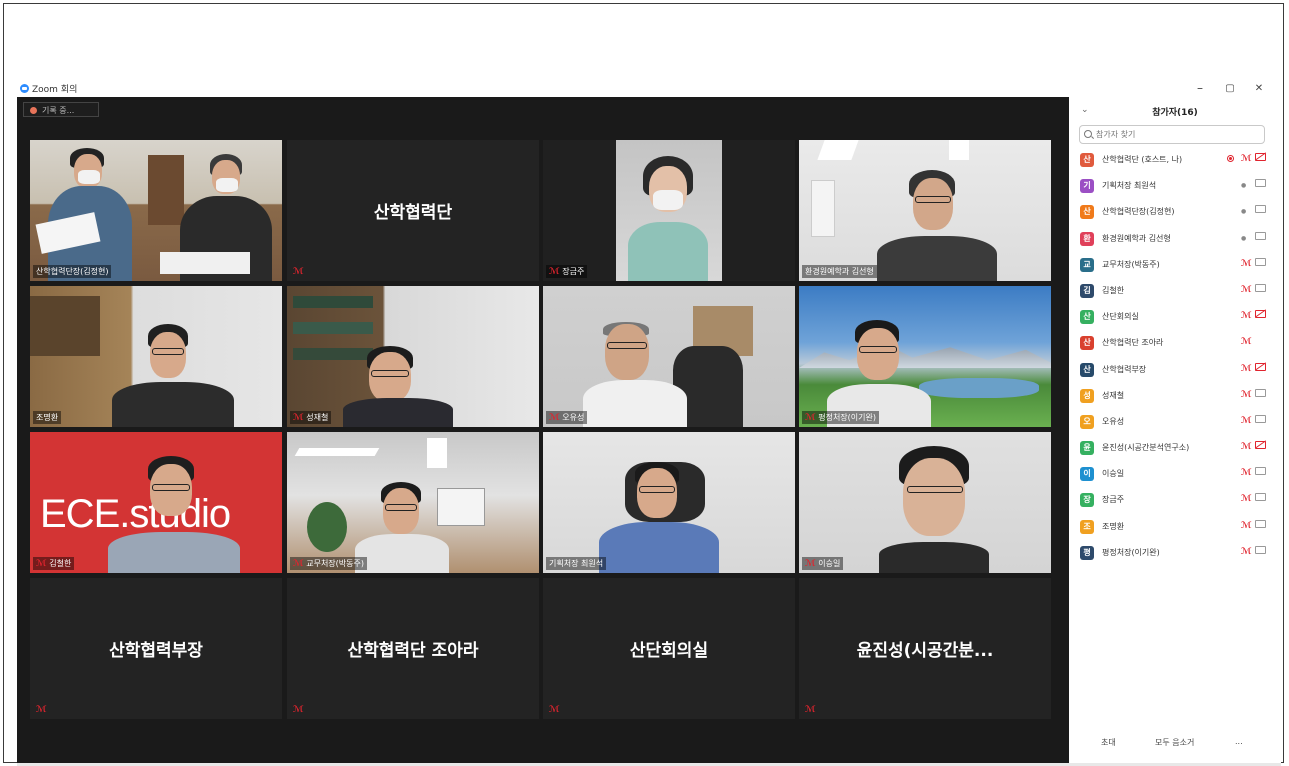 The image size is (1289, 766). What do you see at coordinates (413, 210) in the screenshot?
I see `video-tile-2: 산학협력단 ℳ` at bounding box center [413, 210].